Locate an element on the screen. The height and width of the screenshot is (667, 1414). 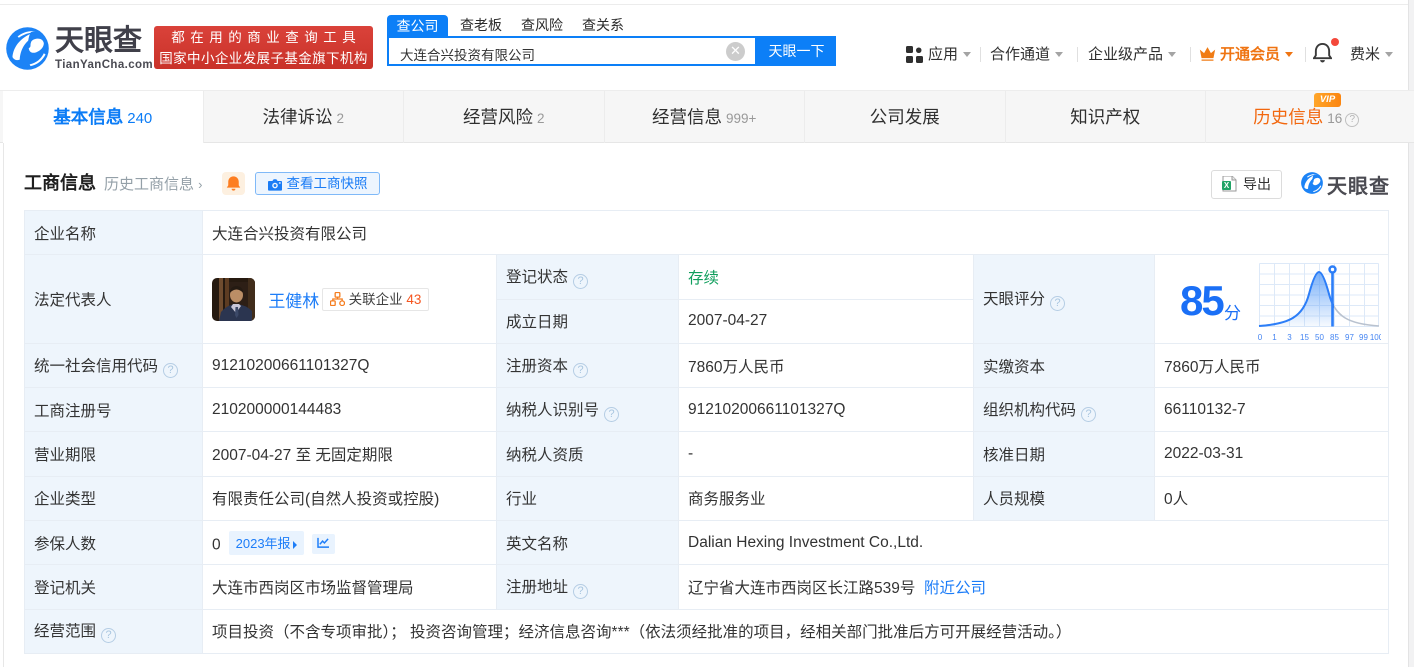
svg-text: 15 is located at coordinates (1304, 337).